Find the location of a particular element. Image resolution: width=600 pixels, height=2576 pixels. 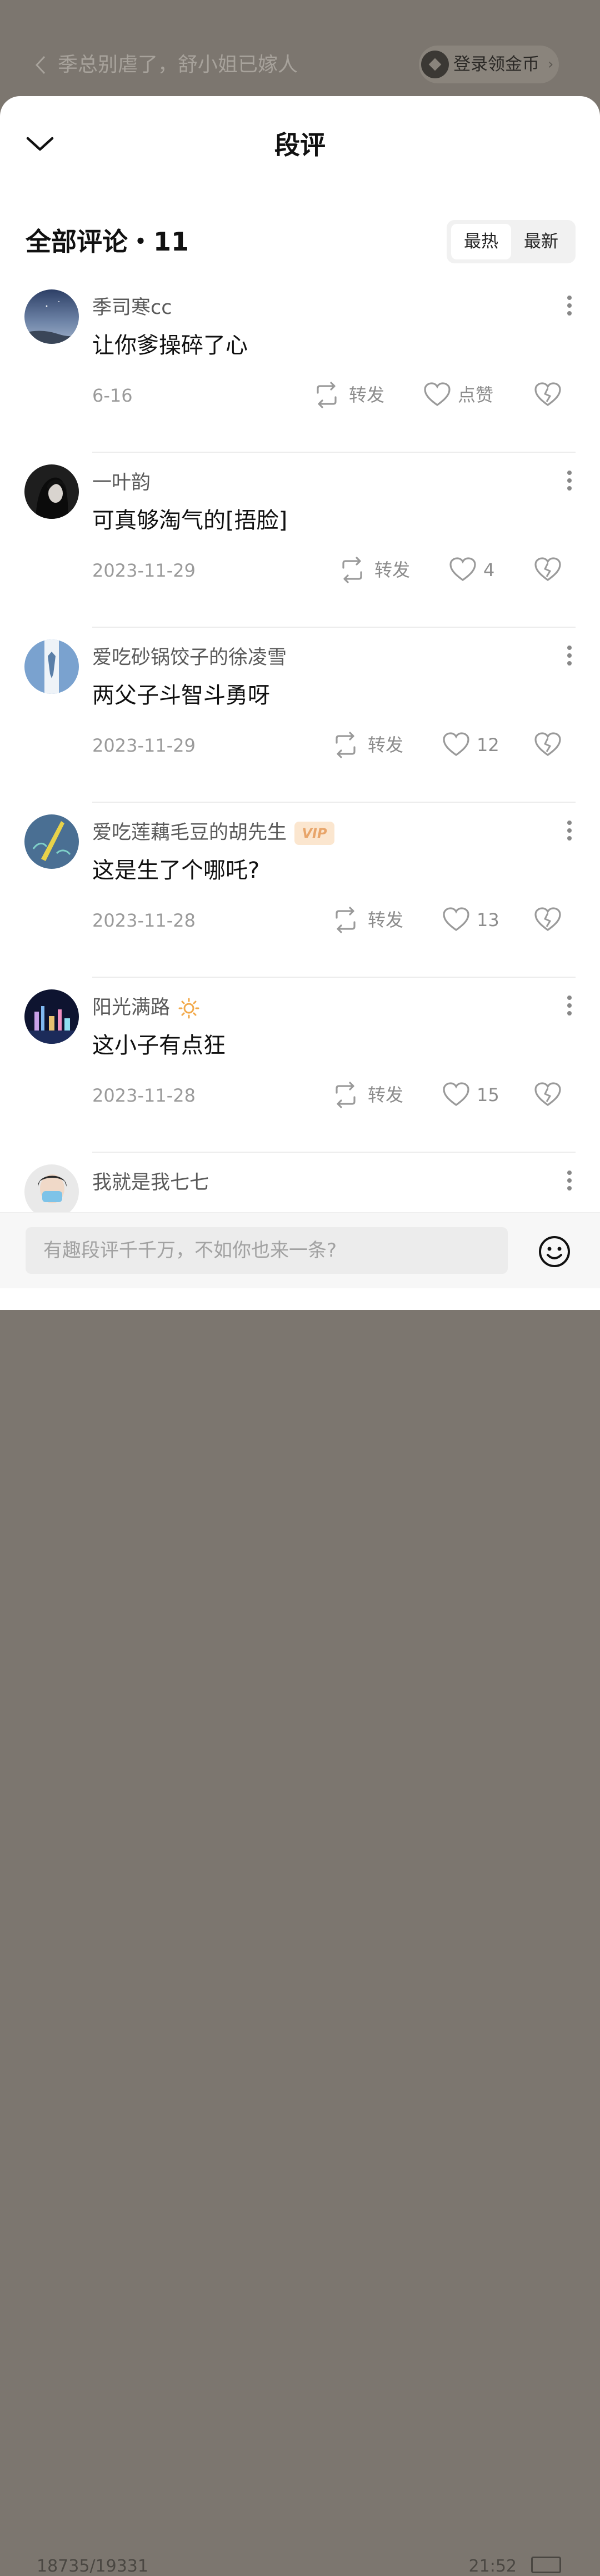

chapter-title: 季总别虐了，舒小姐已嫁人 is located at coordinates (178, 64).